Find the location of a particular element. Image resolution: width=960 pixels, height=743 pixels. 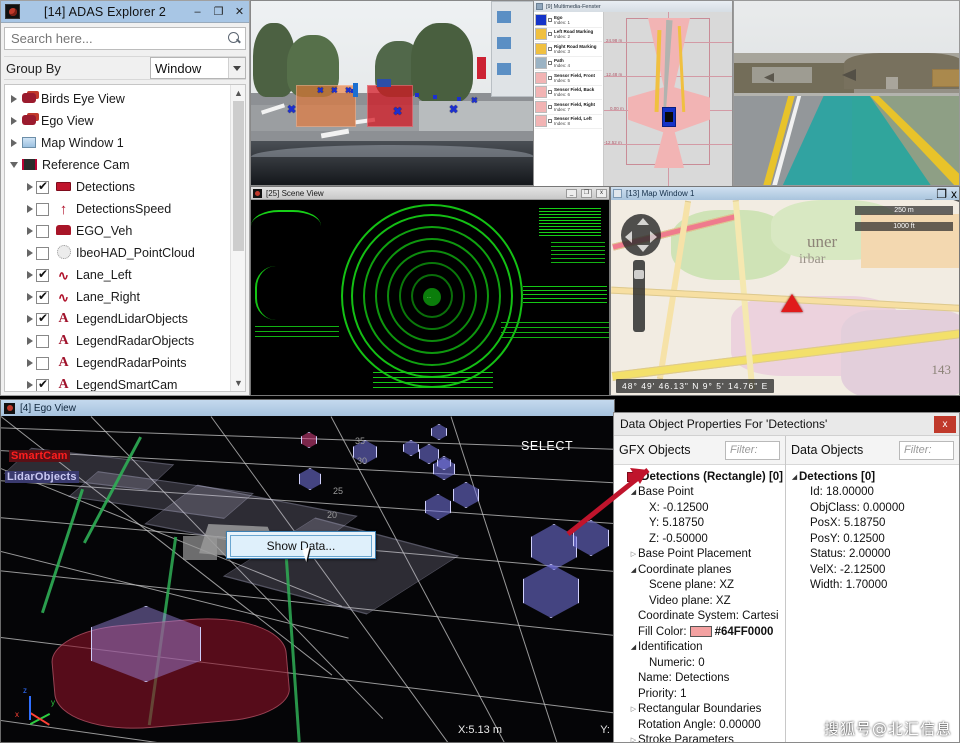

multimedia-legend-item: Sensor Field, Front Index: 5 is located at coordinates (568, 78).